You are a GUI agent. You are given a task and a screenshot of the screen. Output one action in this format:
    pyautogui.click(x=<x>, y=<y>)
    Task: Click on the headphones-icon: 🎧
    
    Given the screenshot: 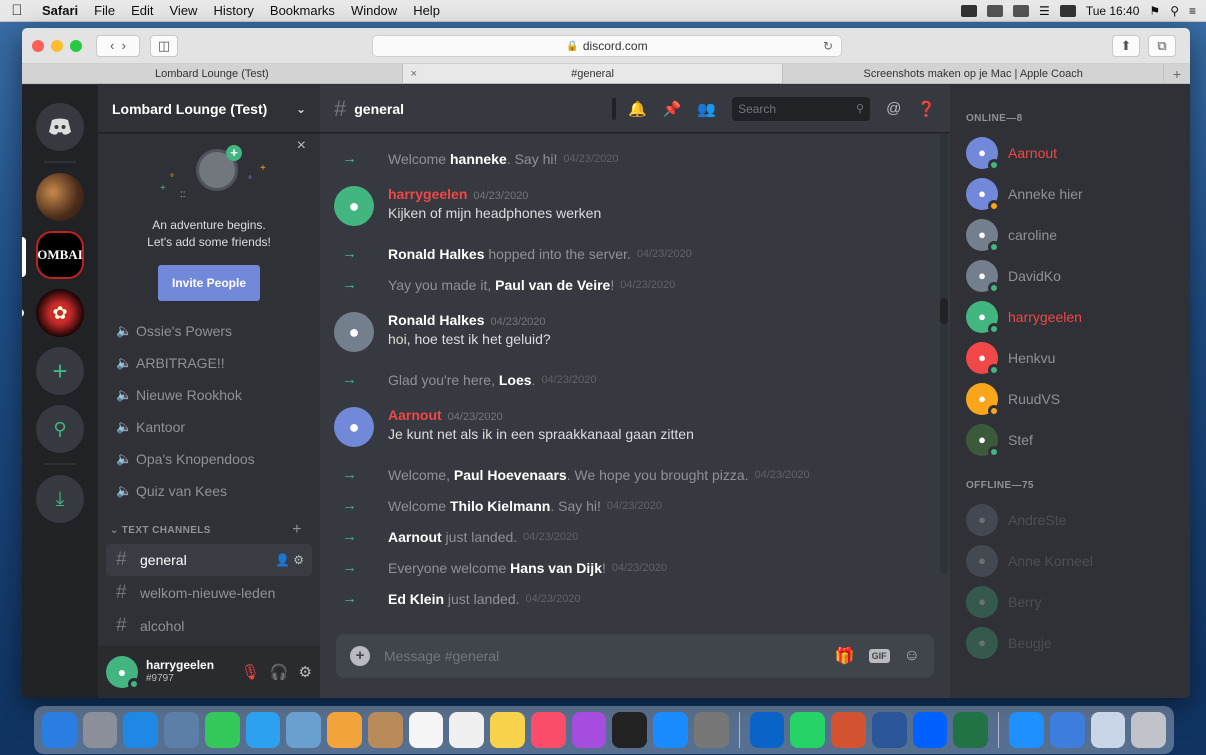 What is the action you would take?
    pyautogui.click(x=279, y=672)
    